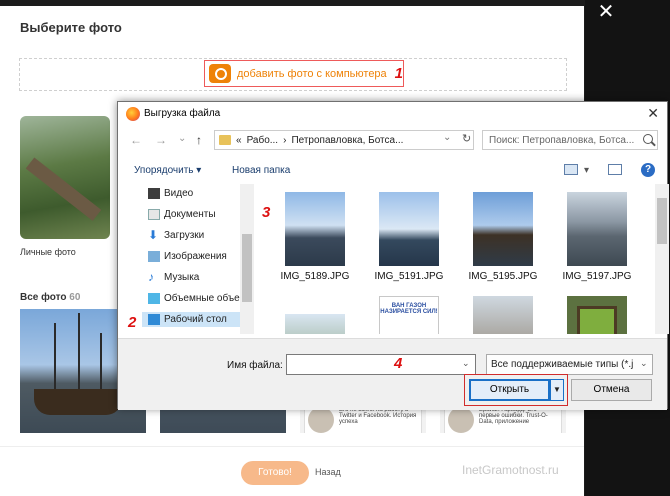 Image resolution: width=670 pixels, height=496 pixels. I want to click on filename-dropdown-icon: ⌄, so click(466, 363).